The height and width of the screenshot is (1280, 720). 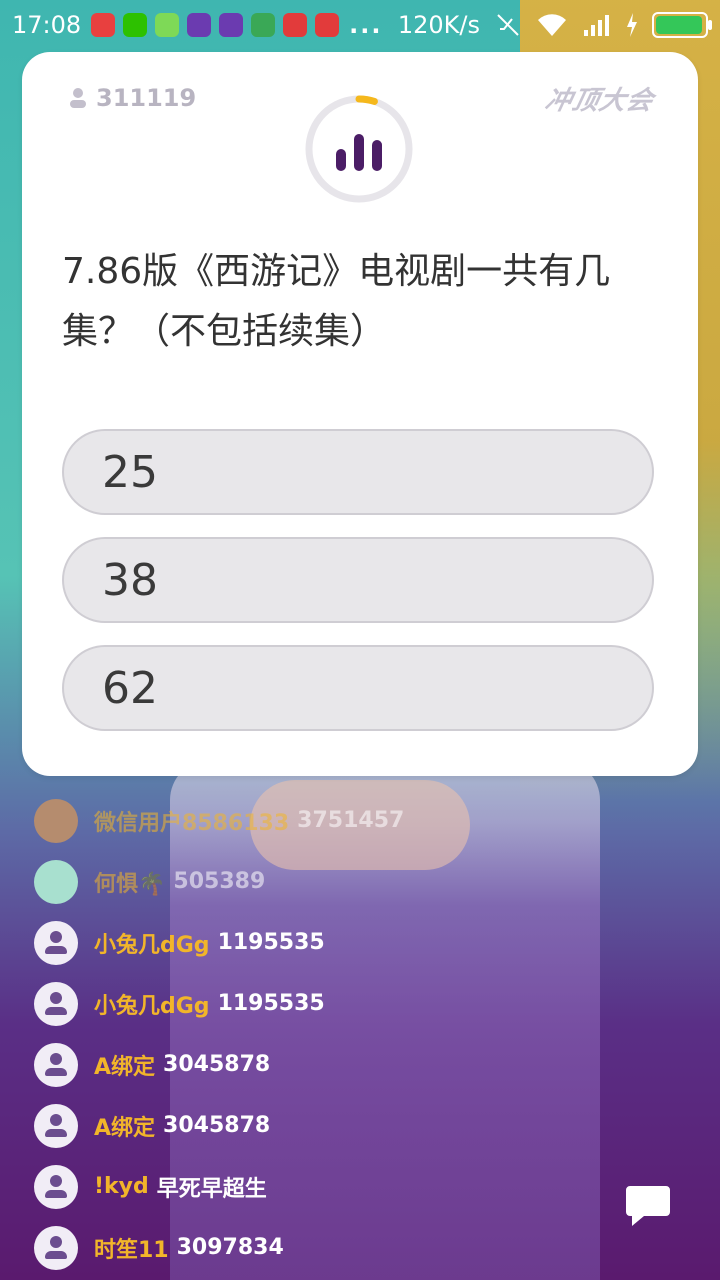 What do you see at coordinates (263, 25) in the screenshot?
I see `android-icon` at bounding box center [263, 25].